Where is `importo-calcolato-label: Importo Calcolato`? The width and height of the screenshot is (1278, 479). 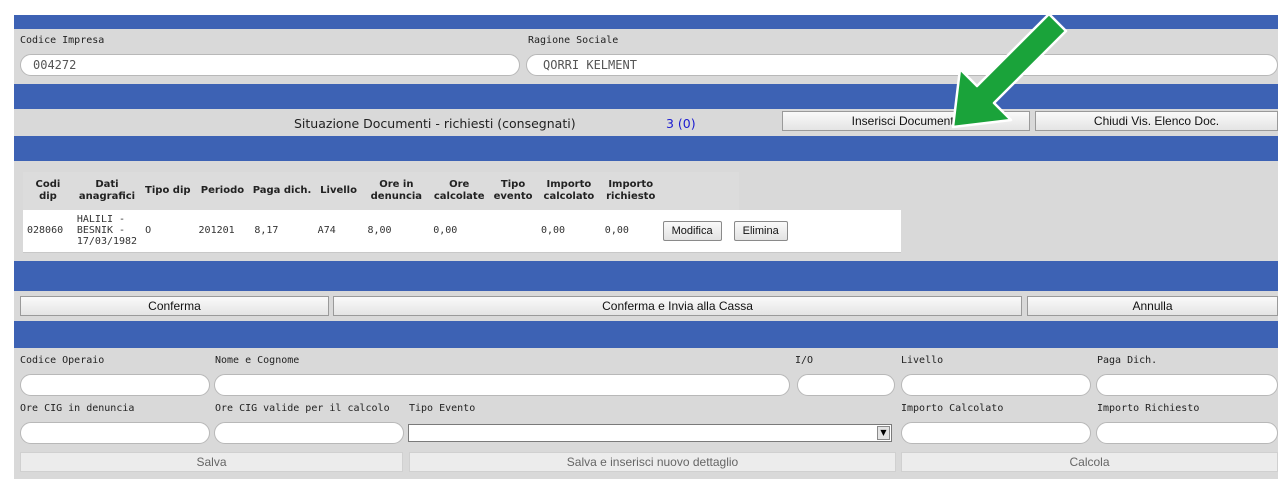
importo-calcolato-label: Importo Calcolato is located at coordinates (952, 408).